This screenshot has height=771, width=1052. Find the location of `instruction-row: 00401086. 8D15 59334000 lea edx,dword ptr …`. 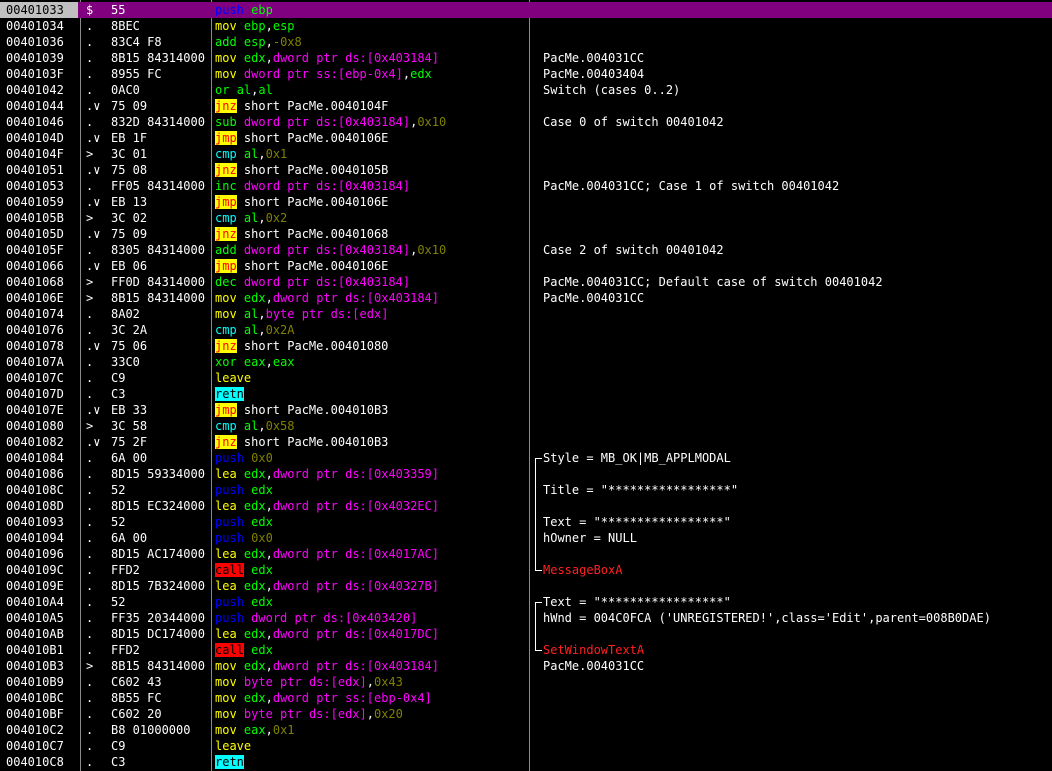

instruction-row: 00401086. 8D15 59334000 lea edx,dword ptr … is located at coordinates (526, 474).